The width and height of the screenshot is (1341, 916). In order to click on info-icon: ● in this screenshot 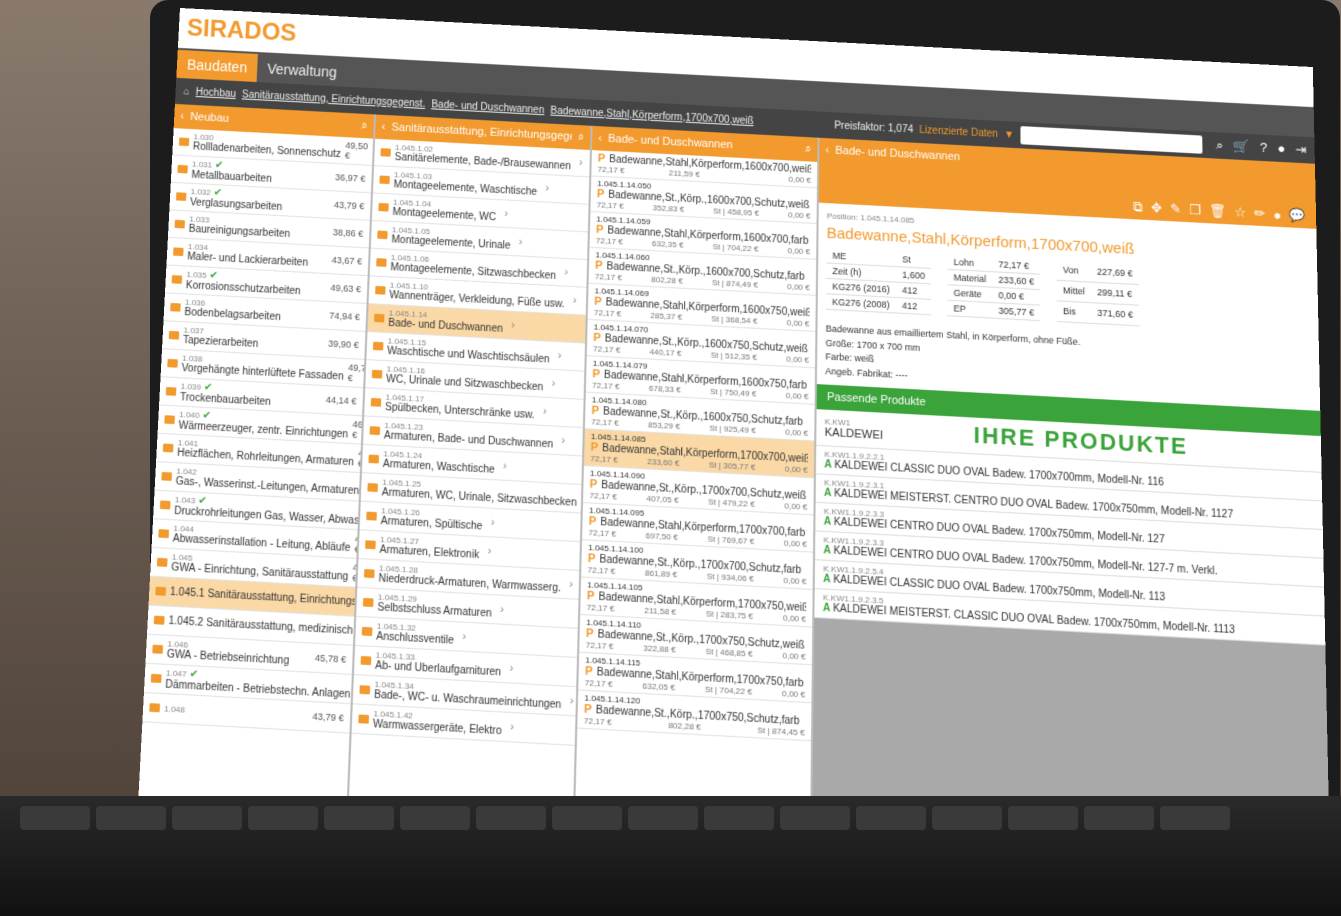, I will do `click(1277, 215)`.